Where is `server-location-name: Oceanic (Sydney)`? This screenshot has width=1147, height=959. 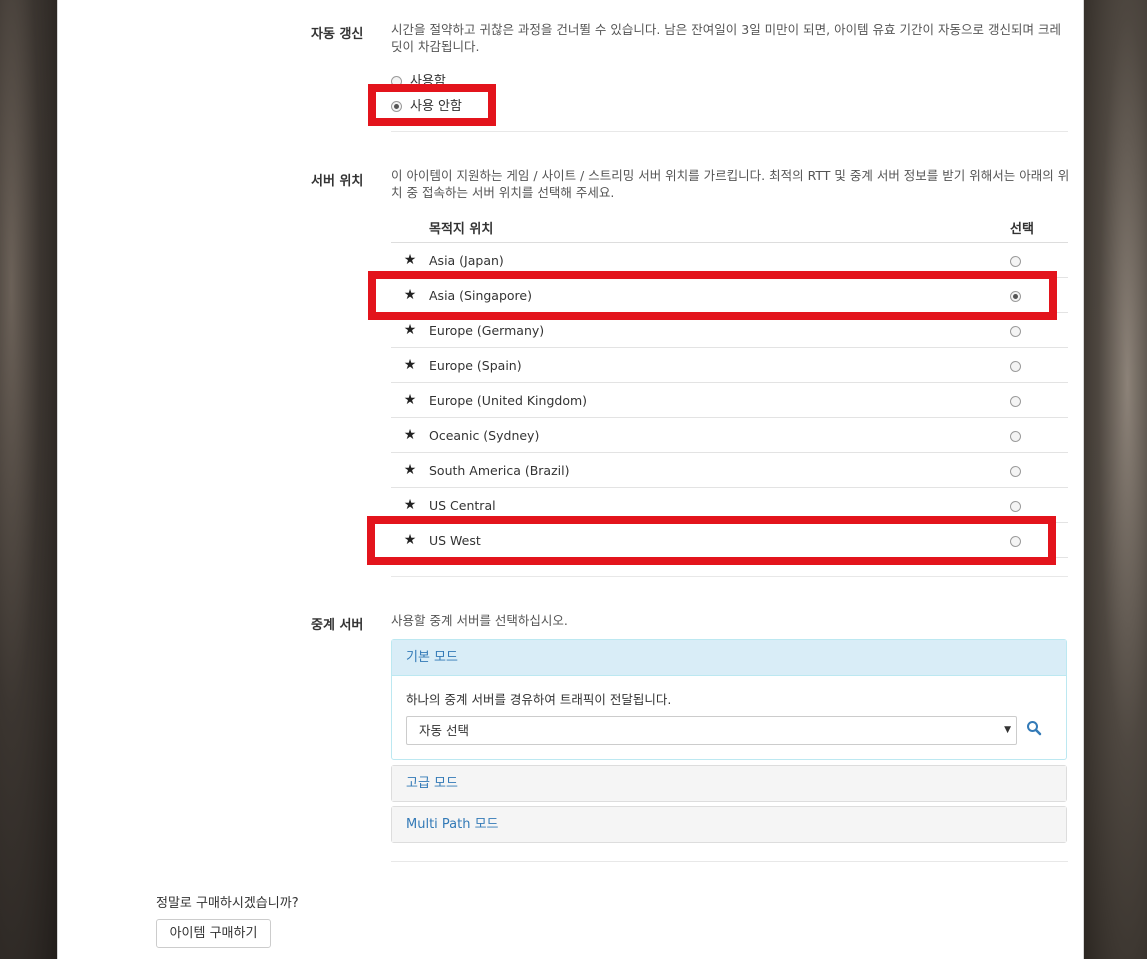
server-location-name: Oceanic (Sydney) is located at coordinates (719, 435).